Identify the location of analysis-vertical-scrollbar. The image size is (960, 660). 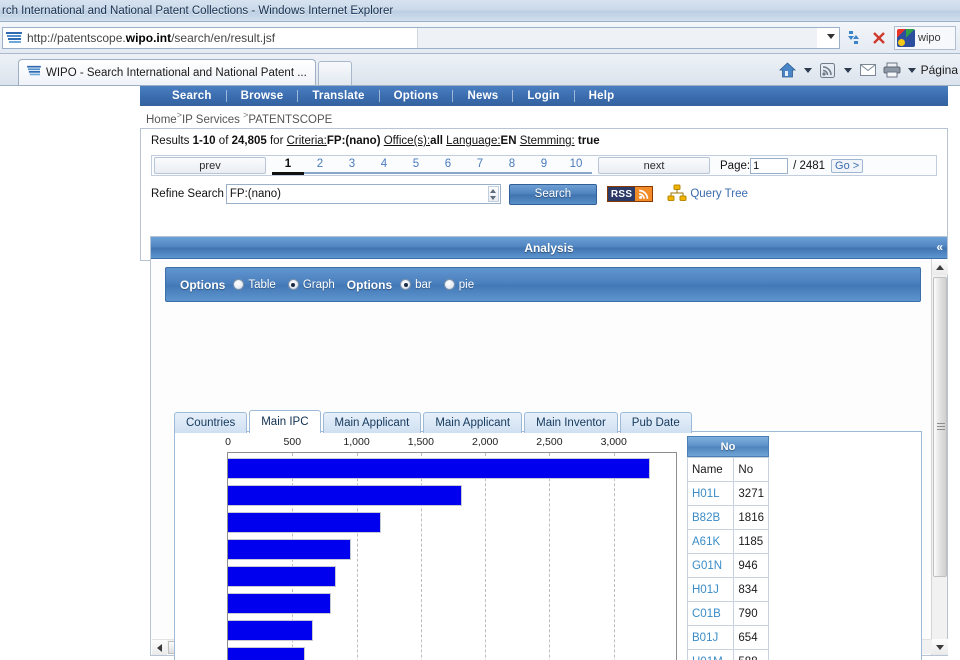
(939, 457).